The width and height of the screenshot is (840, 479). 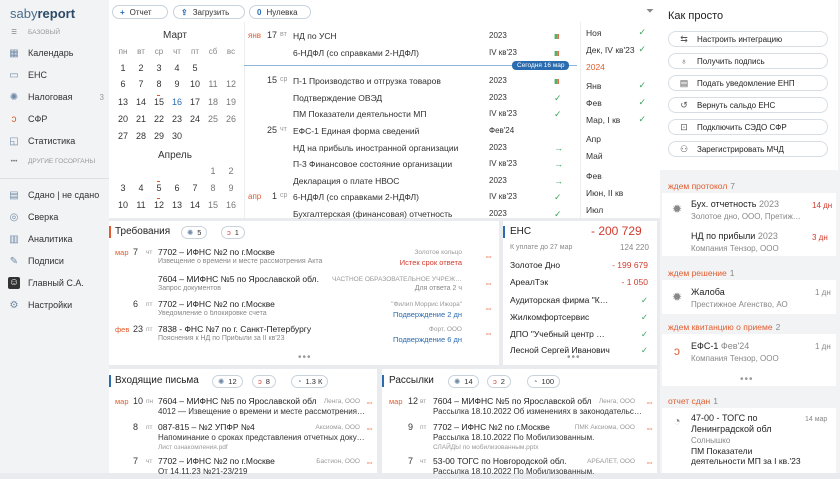 I want to click on event-row: ПМ Показатели деятельности МП IV кв'23 ✓, so click(x=410, y=114).